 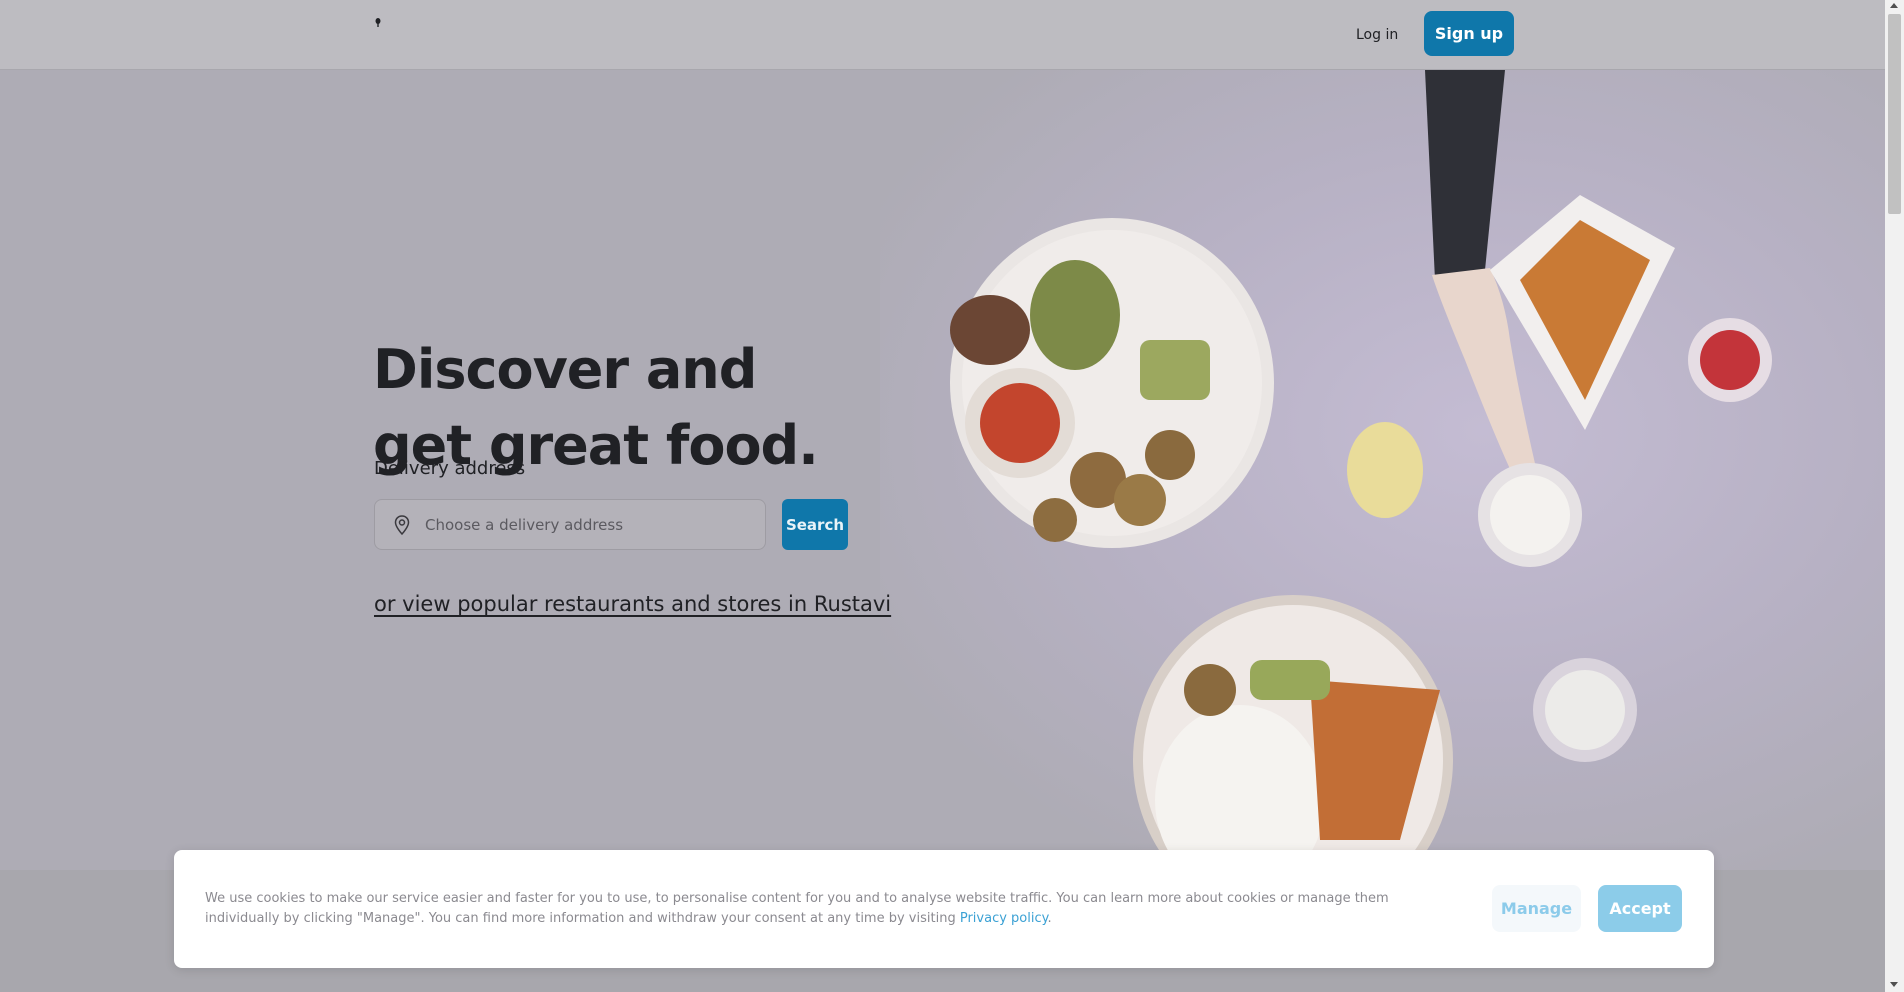 What do you see at coordinates (942, 35) in the screenshot?
I see `top-nav: Log in Sign up` at bounding box center [942, 35].